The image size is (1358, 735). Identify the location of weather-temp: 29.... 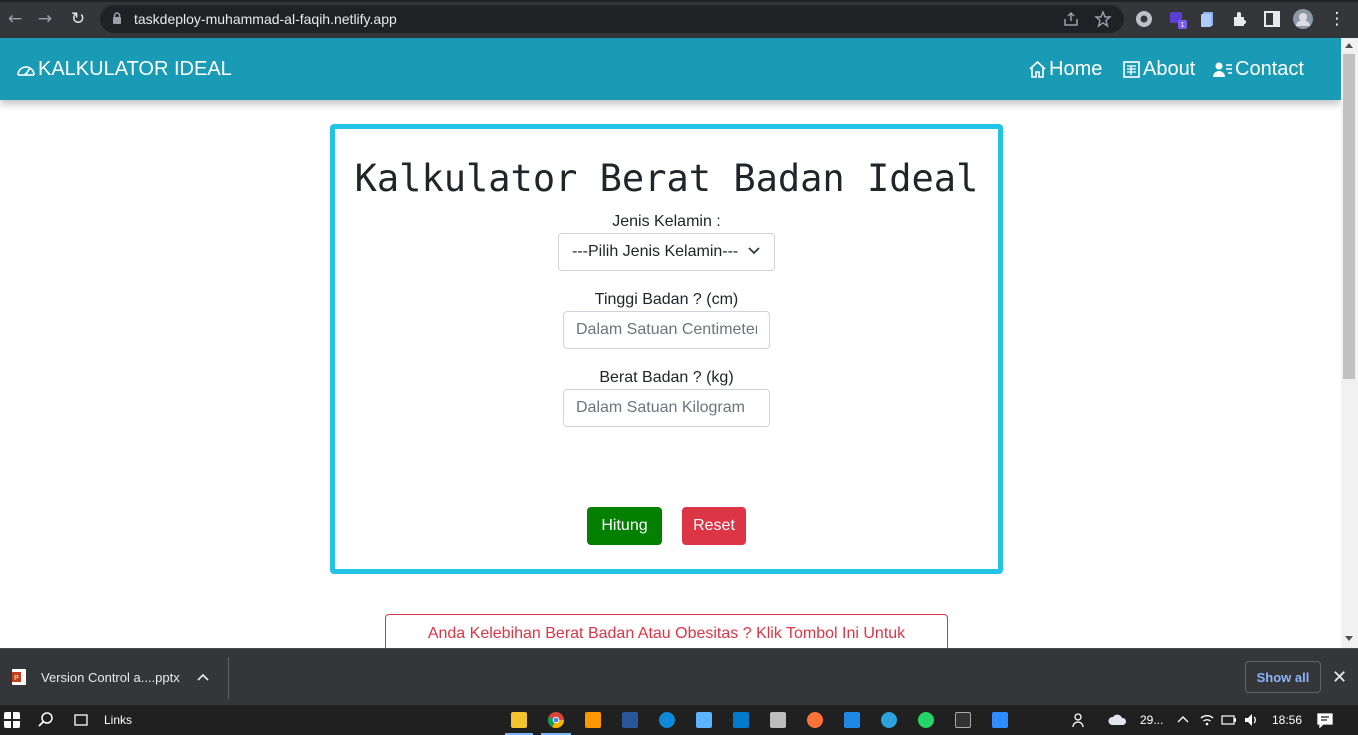
(1151, 720).